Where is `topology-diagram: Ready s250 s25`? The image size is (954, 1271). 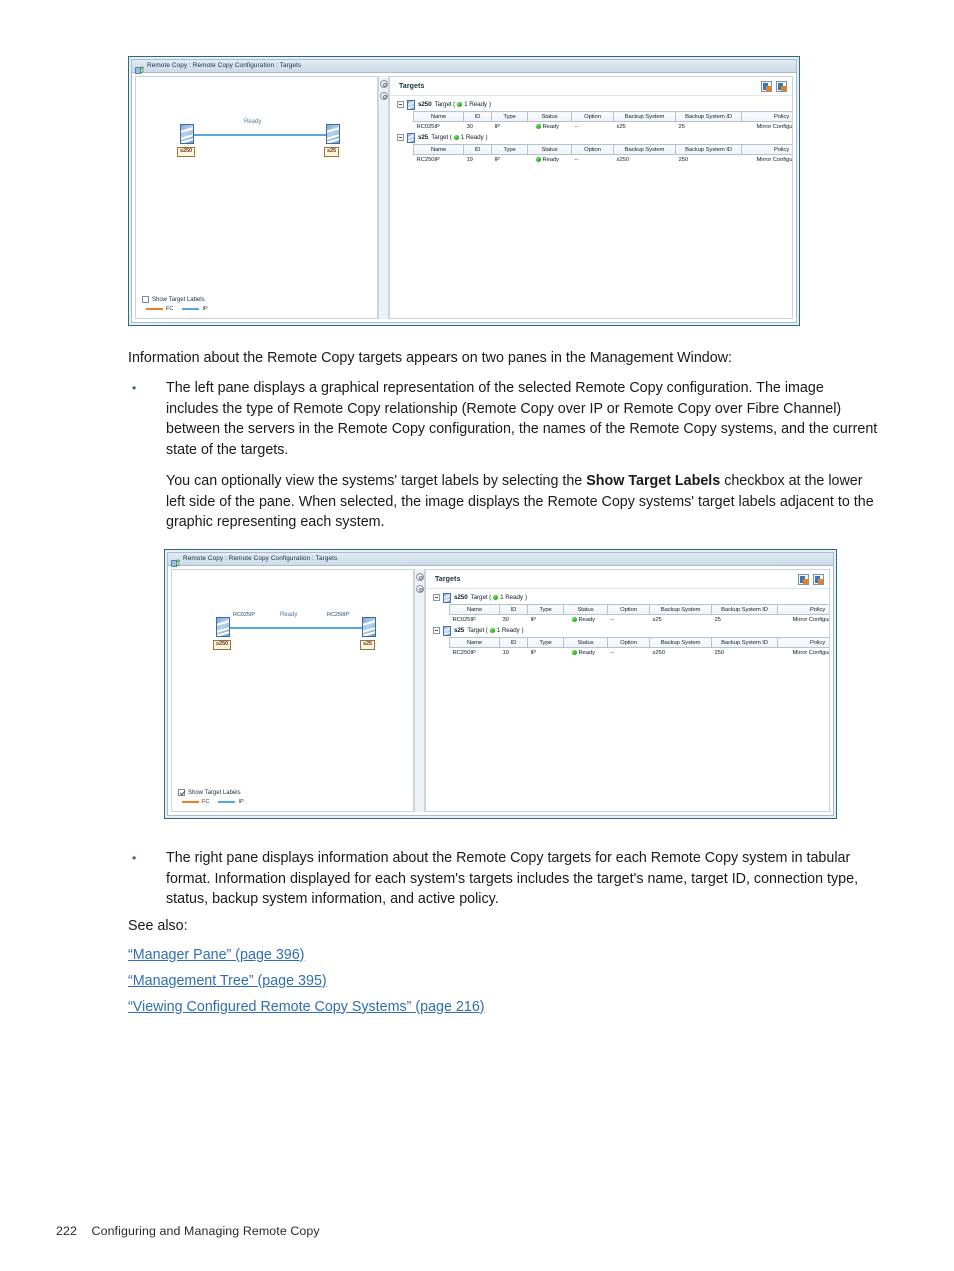
topology-diagram: Ready s250 s25 is located at coordinates (256, 164).